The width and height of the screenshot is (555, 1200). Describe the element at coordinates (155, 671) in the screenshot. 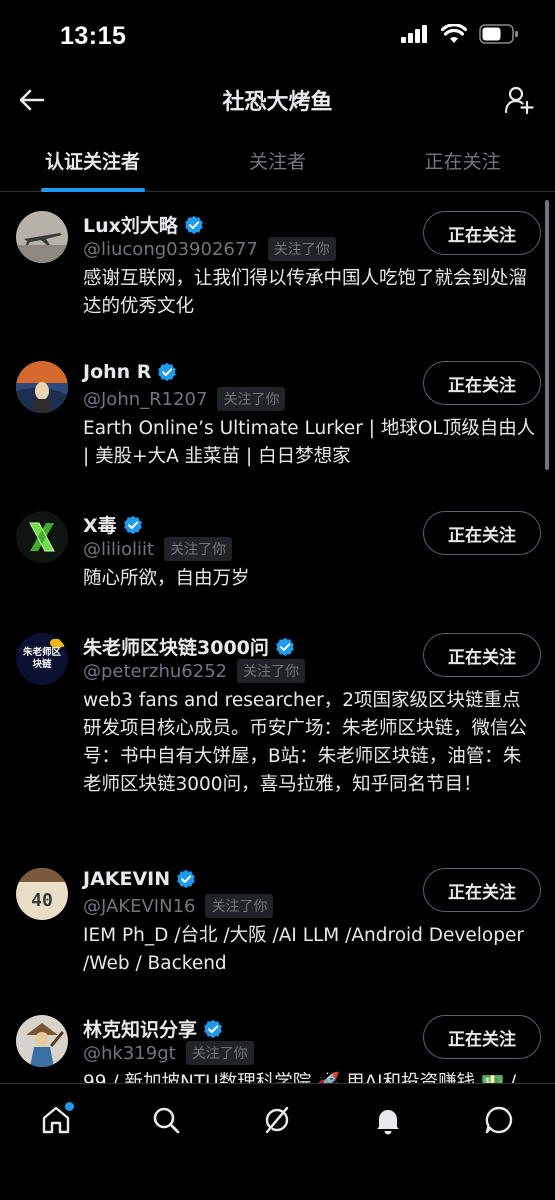

I see `user-handle: @peterzhu6252` at that location.